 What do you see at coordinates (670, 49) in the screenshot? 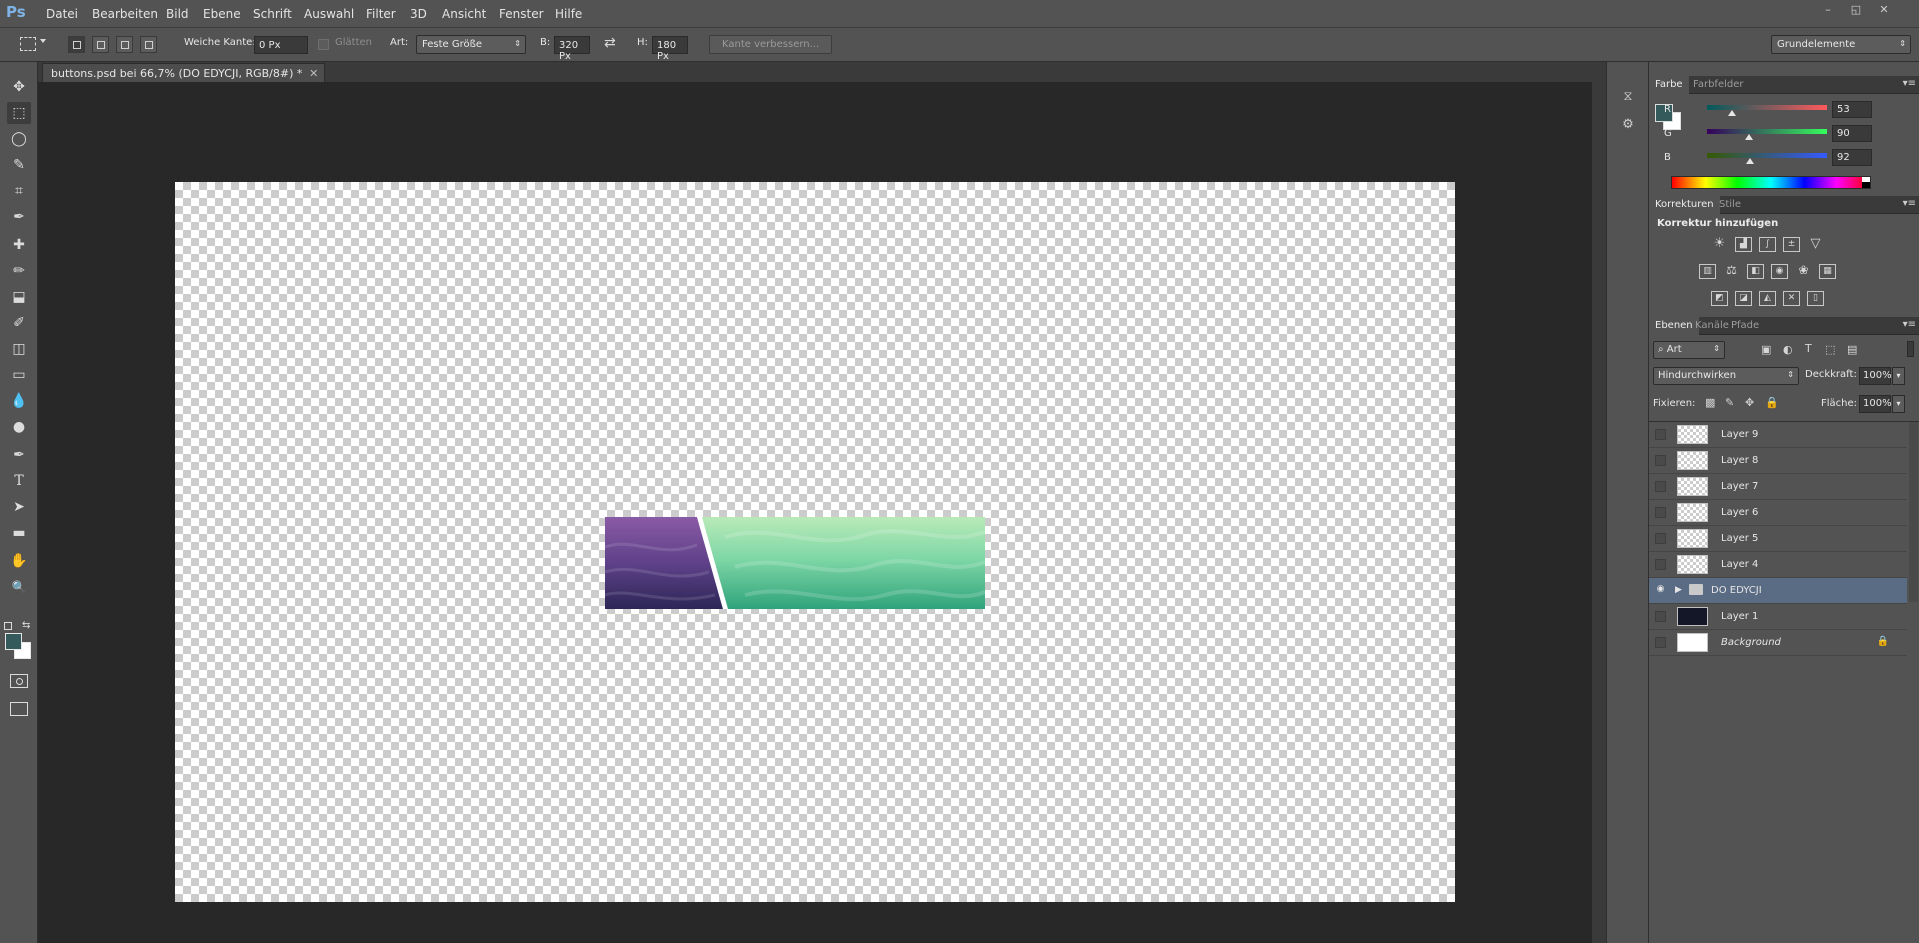
I see `height-input: 180 Px` at bounding box center [670, 49].